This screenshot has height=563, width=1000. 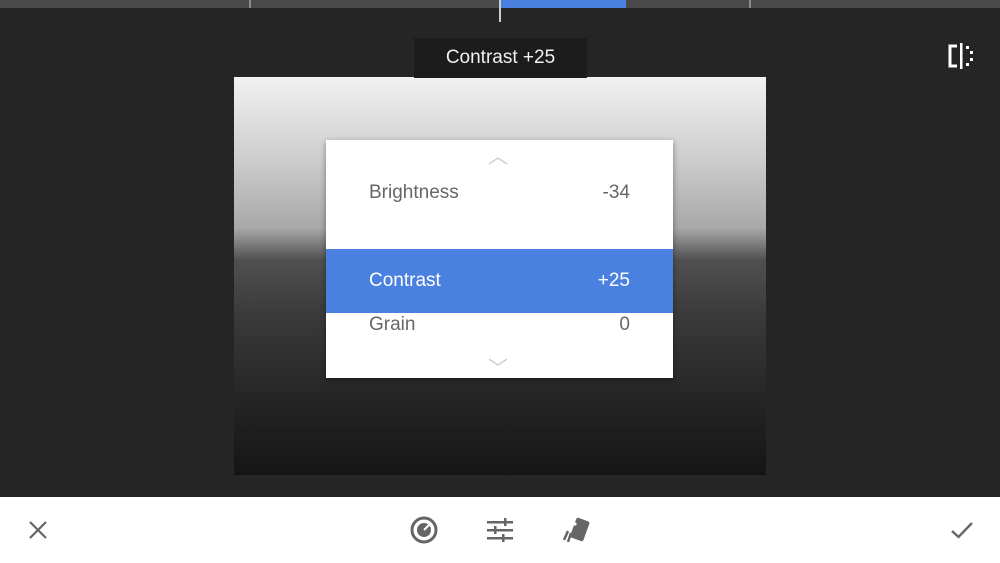 What do you see at coordinates (38, 530) in the screenshot?
I see `close-icon` at bounding box center [38, 530].